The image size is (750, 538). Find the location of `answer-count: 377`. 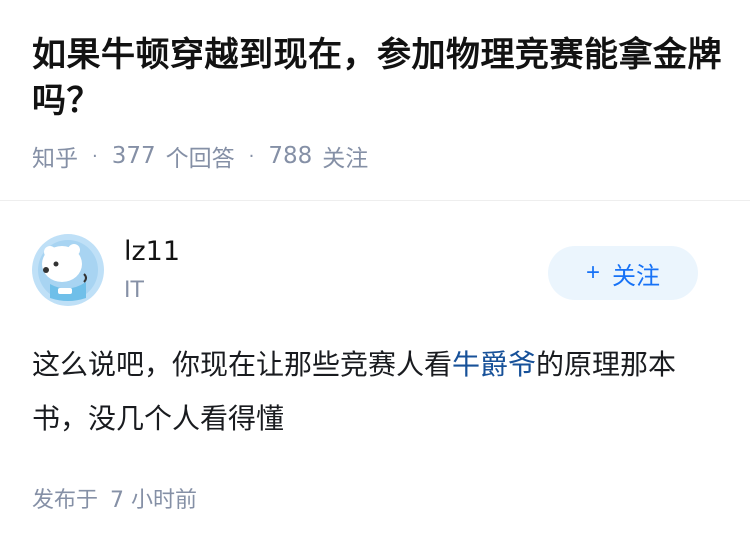

answer-count: 377 is located at coordinates (133, 156).